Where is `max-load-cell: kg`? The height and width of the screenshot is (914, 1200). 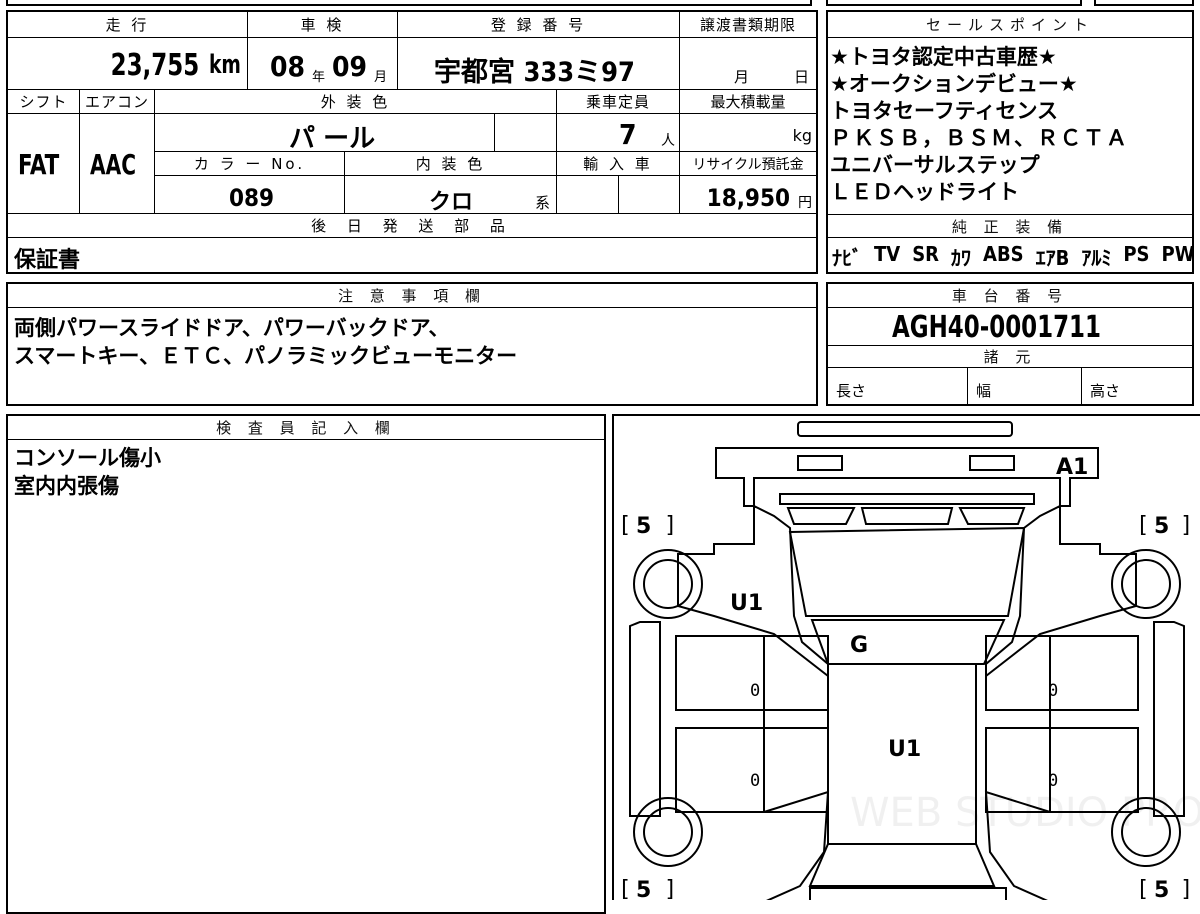
max-load-cell: kg is located at coordinates (748, 133).